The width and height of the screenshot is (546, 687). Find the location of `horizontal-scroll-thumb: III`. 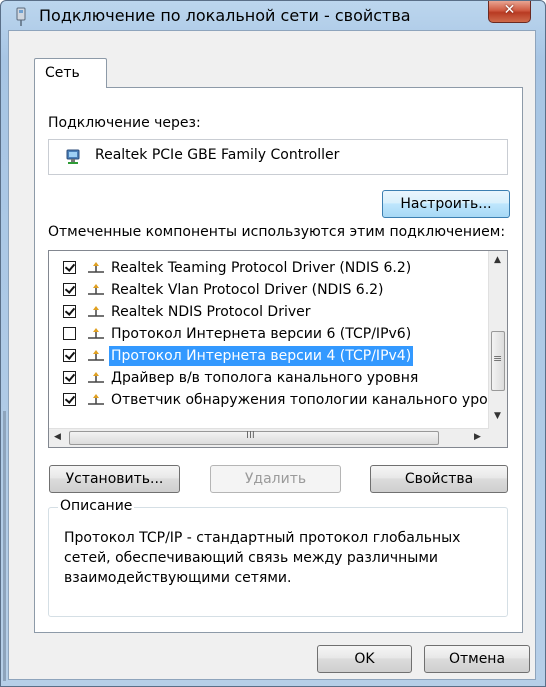

horizontal-scroll-thumb: III is located at coordinates (254, 437).